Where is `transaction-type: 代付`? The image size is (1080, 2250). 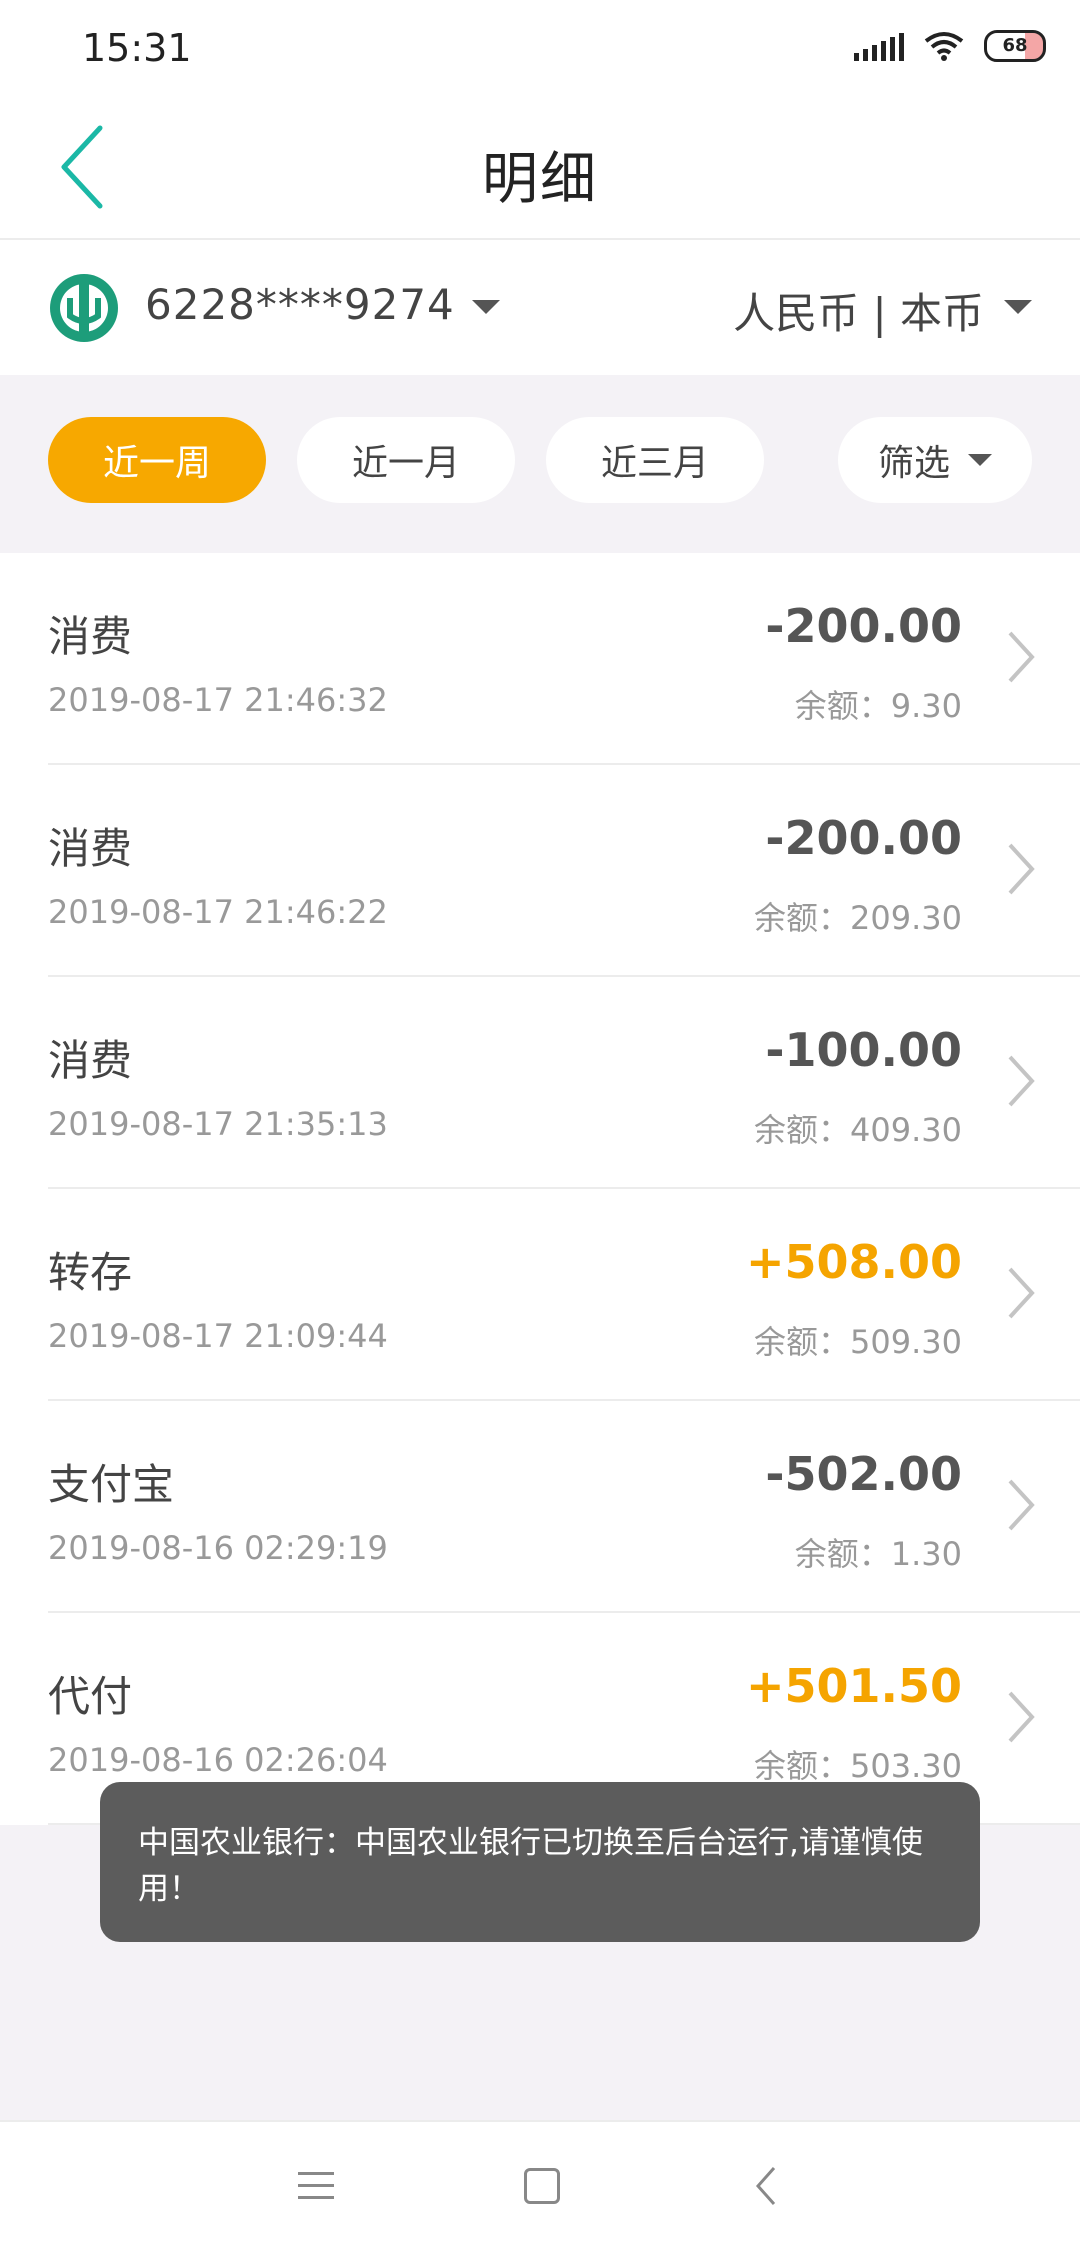
transaction-type: 代付 is located at coordinates (90, 1696).